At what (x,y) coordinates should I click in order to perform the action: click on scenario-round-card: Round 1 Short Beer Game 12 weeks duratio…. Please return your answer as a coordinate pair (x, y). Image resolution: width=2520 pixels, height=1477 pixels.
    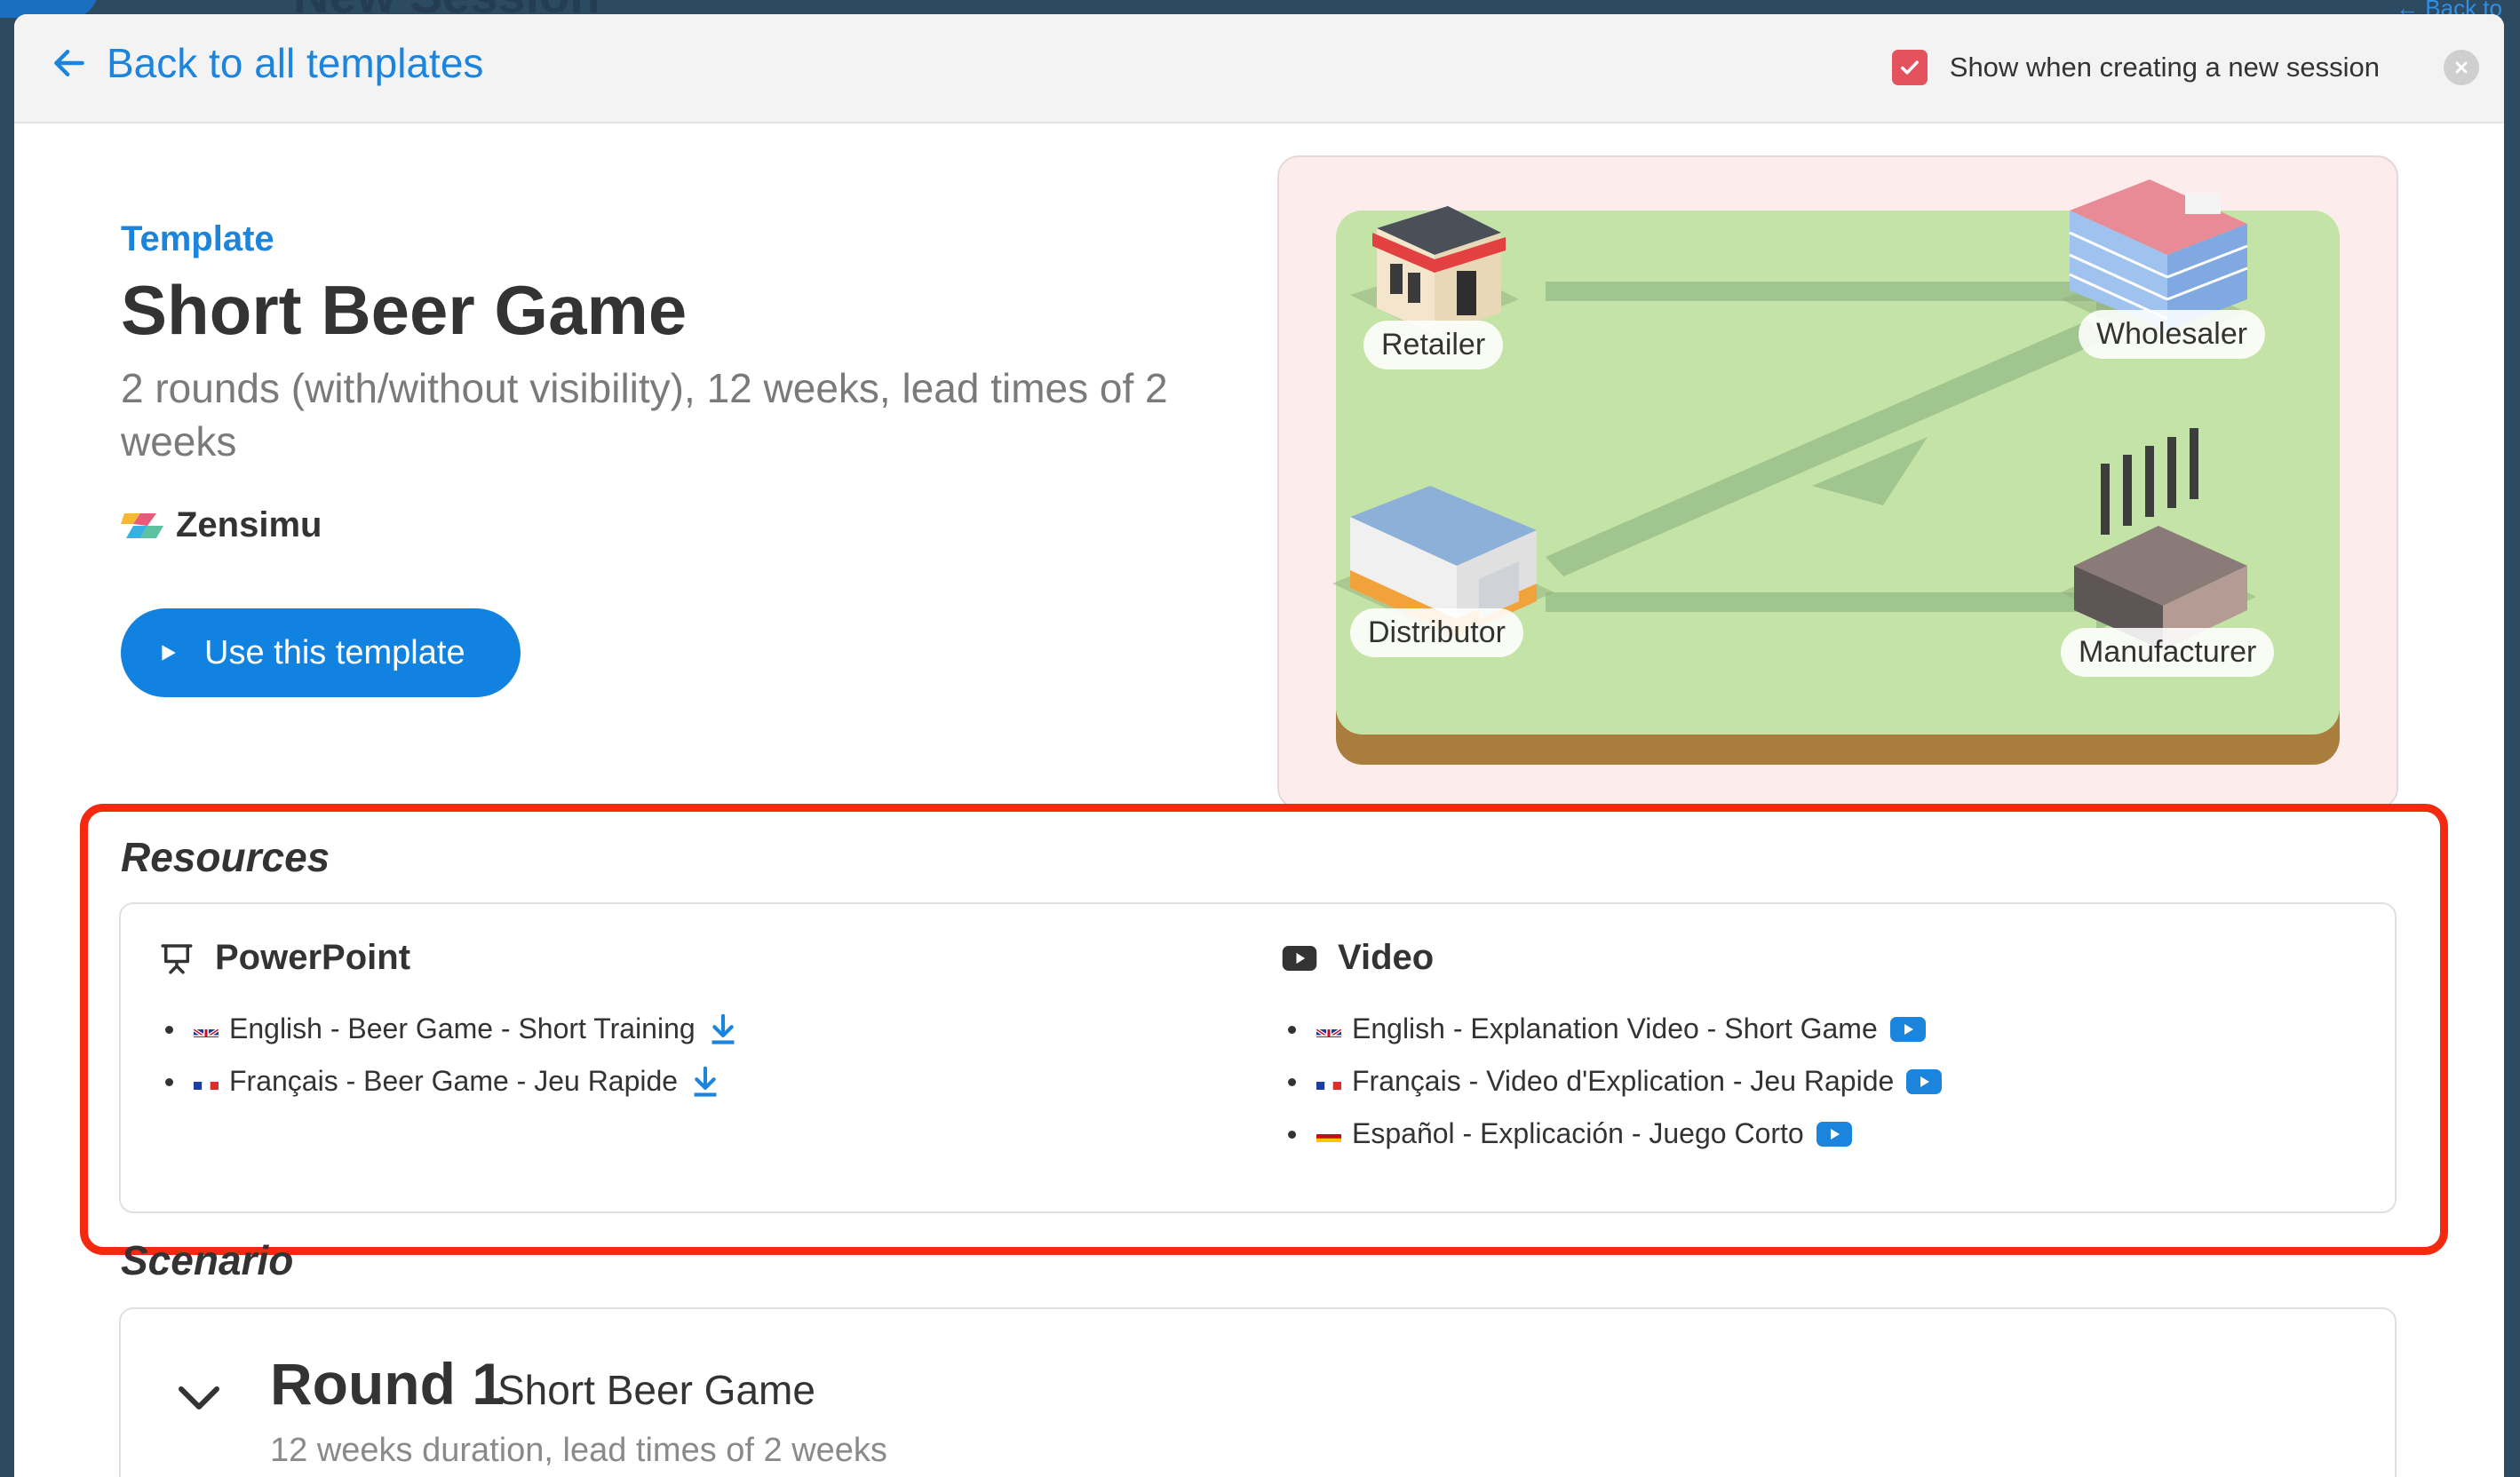
    Looking at the image, I should click on (1258, 1392).